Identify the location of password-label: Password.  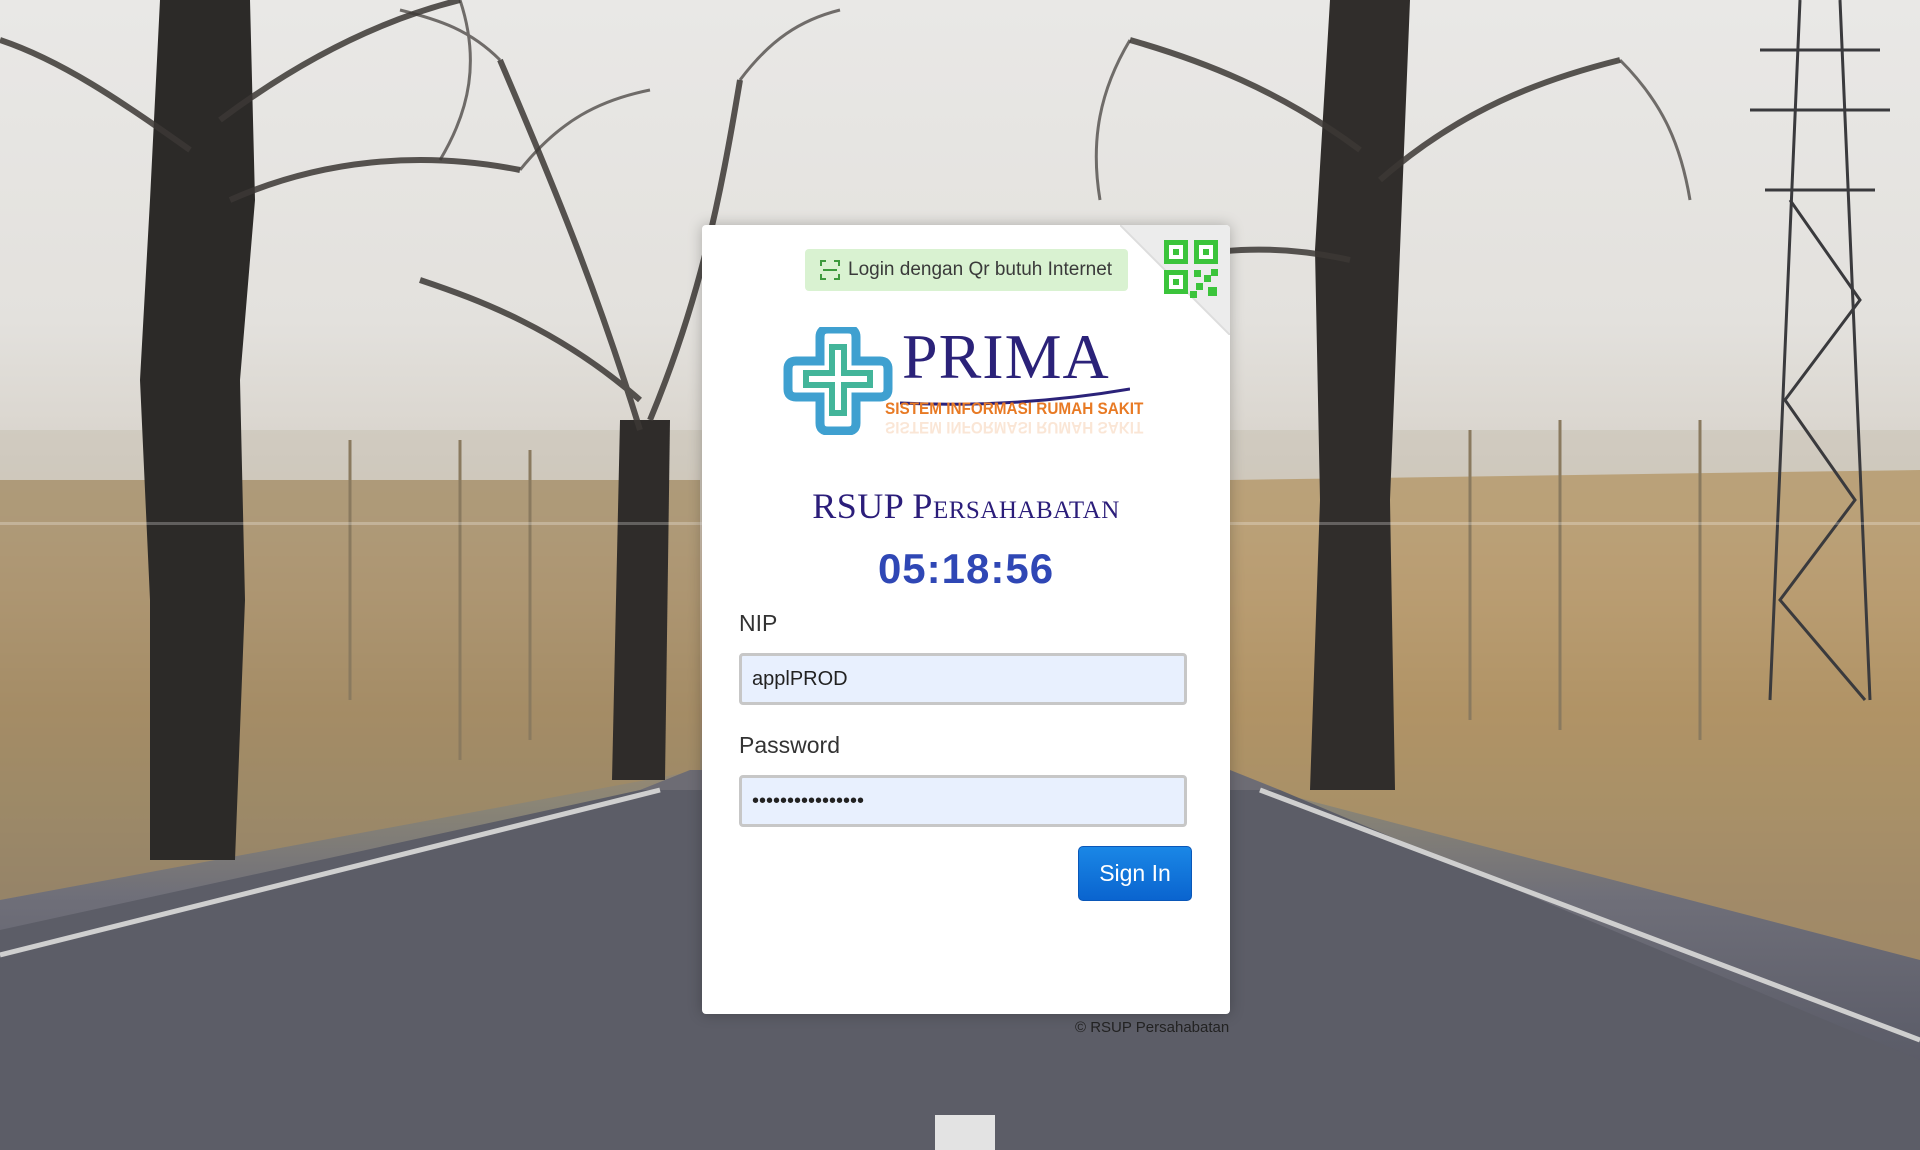
(789, 745).